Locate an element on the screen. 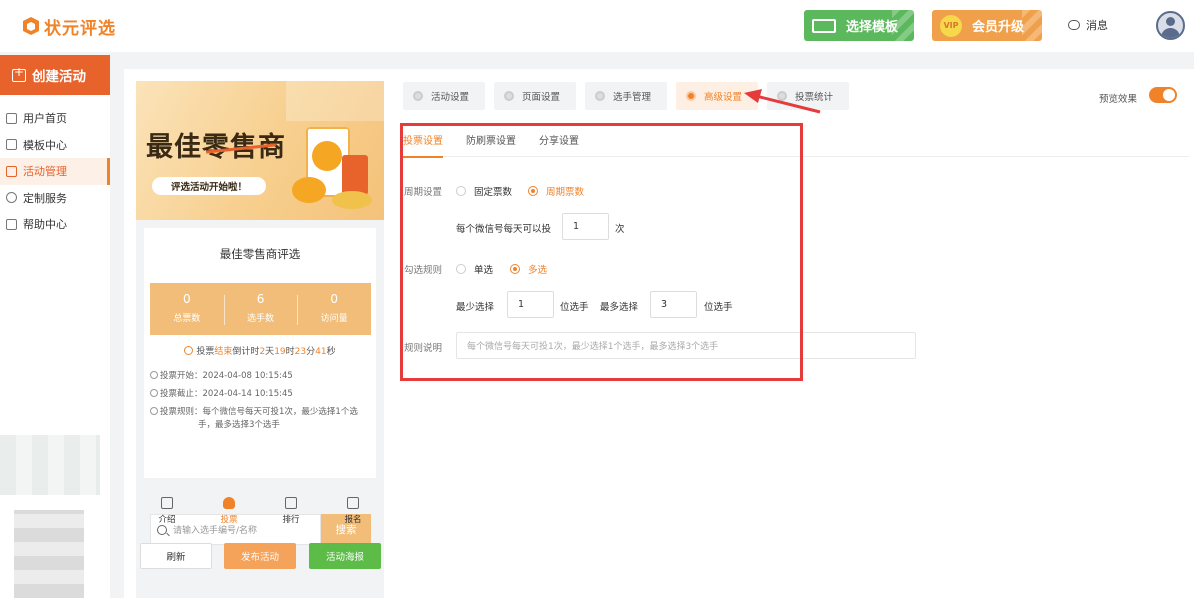 The width and height of the screenshot is (1194, 598). sidebar-item-home: 用户首页 is located at coordinates (55, 118).